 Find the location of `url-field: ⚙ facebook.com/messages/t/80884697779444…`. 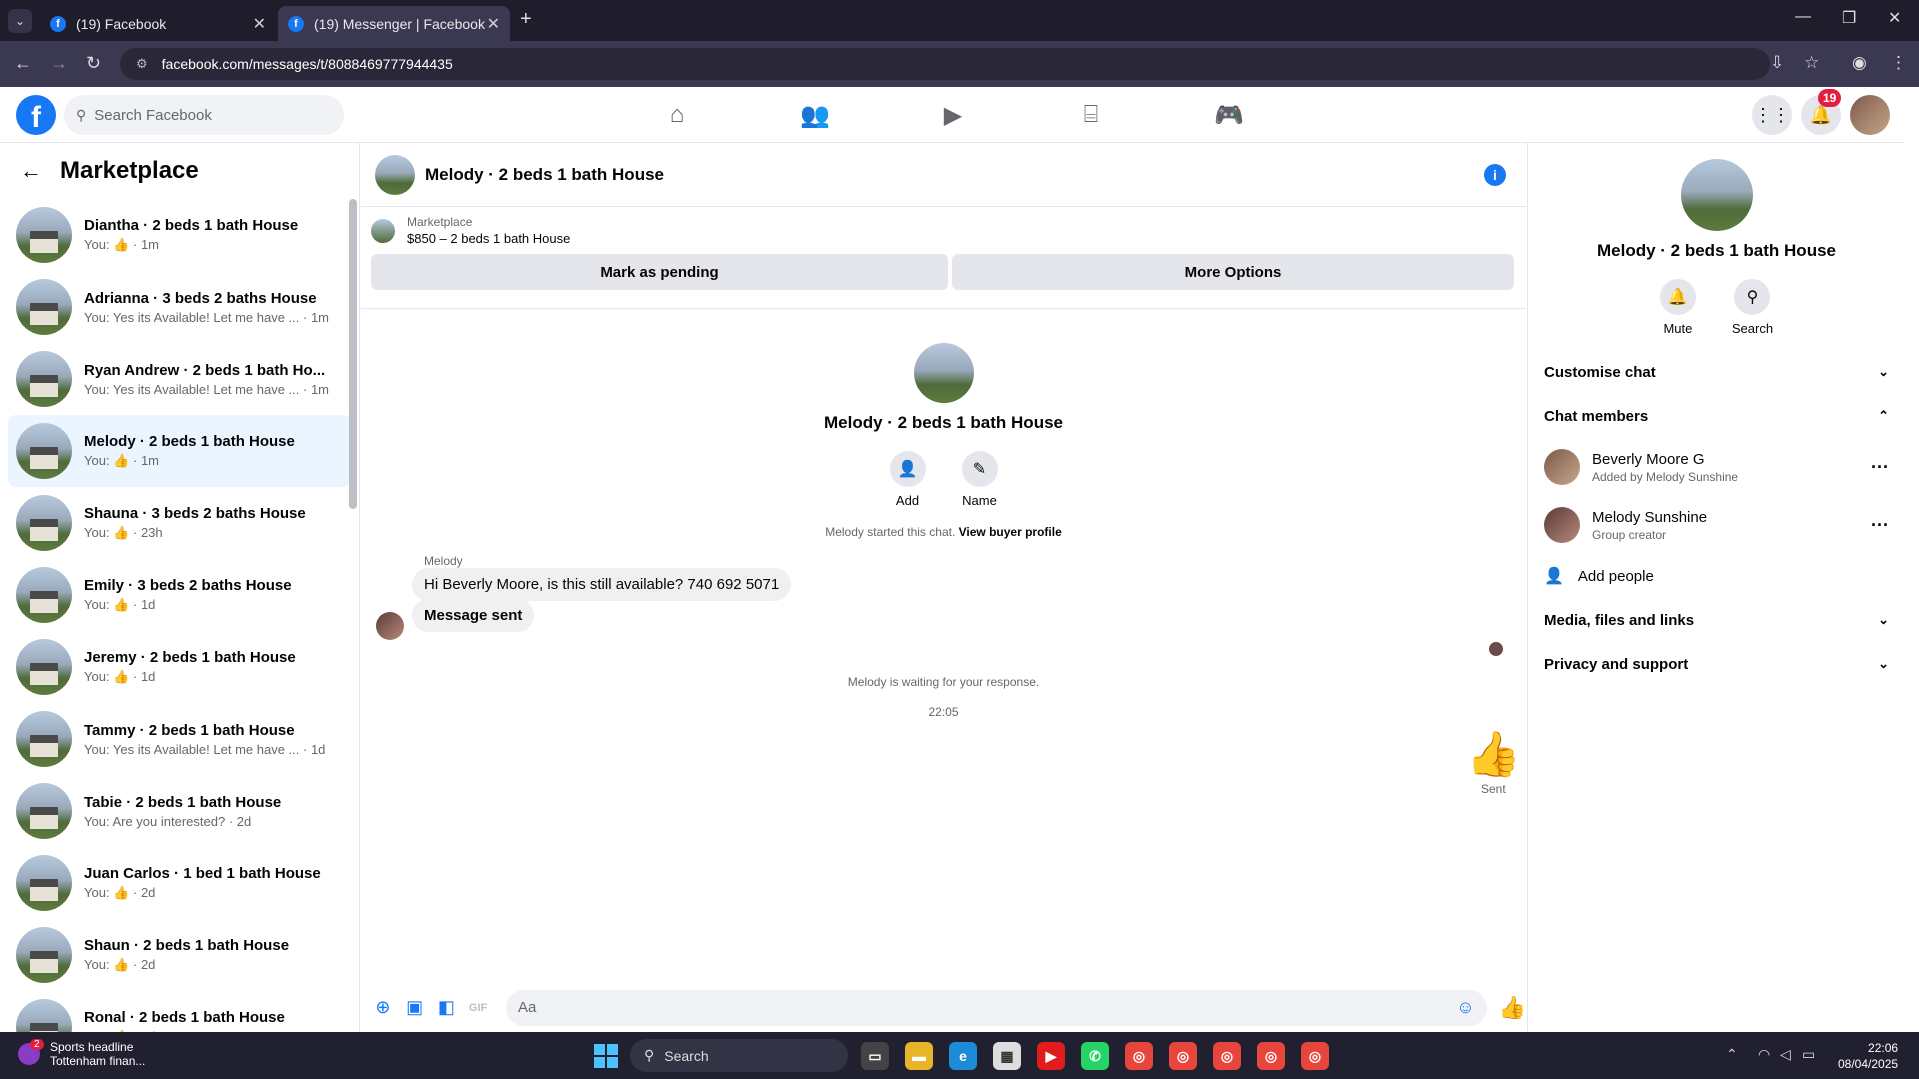

url-field: ⚙ facebook.com/messages/t/80884697779444… is located at coordinates (945, 64).